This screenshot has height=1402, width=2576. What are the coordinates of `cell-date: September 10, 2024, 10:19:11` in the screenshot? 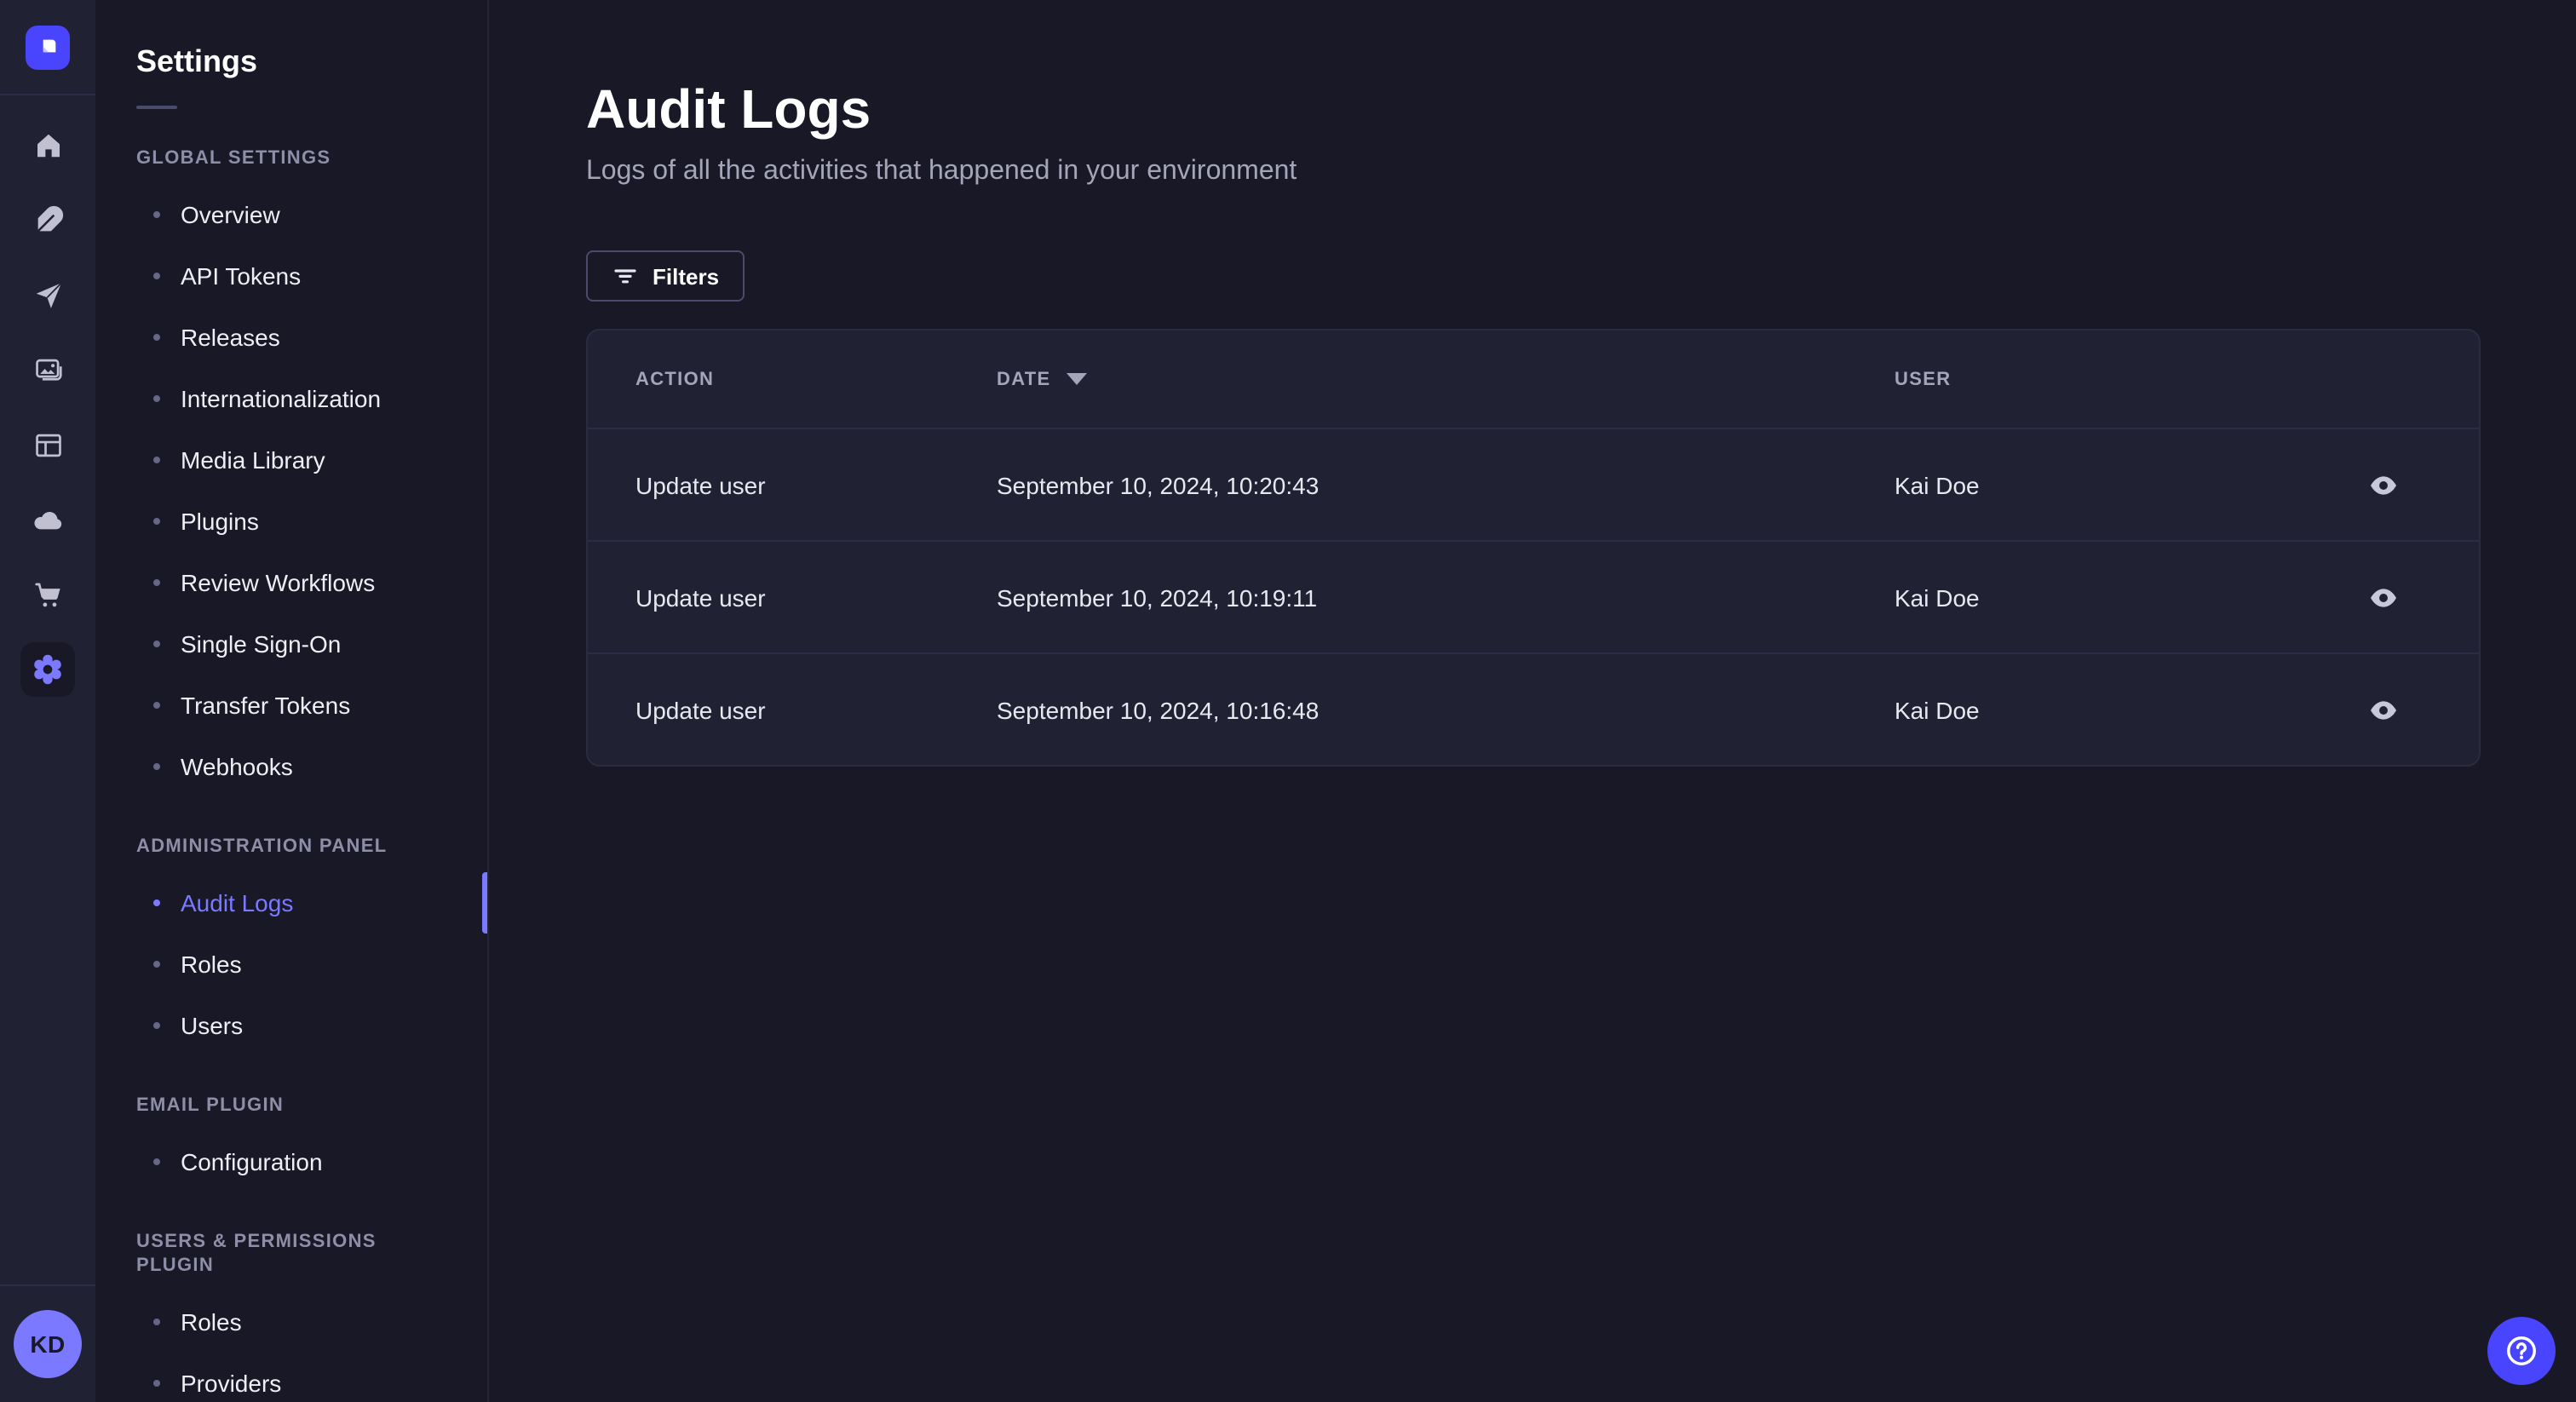 It's located at (1157, 597).